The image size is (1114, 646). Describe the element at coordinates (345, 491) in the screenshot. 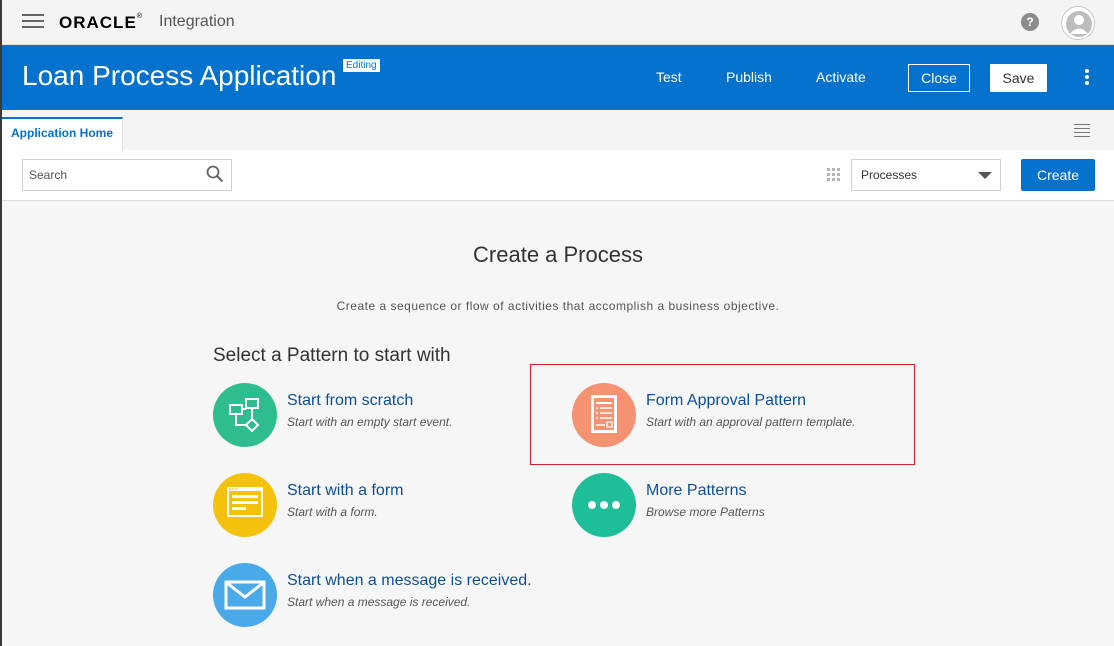

I see `pattern-title: Start with a form` at that location.